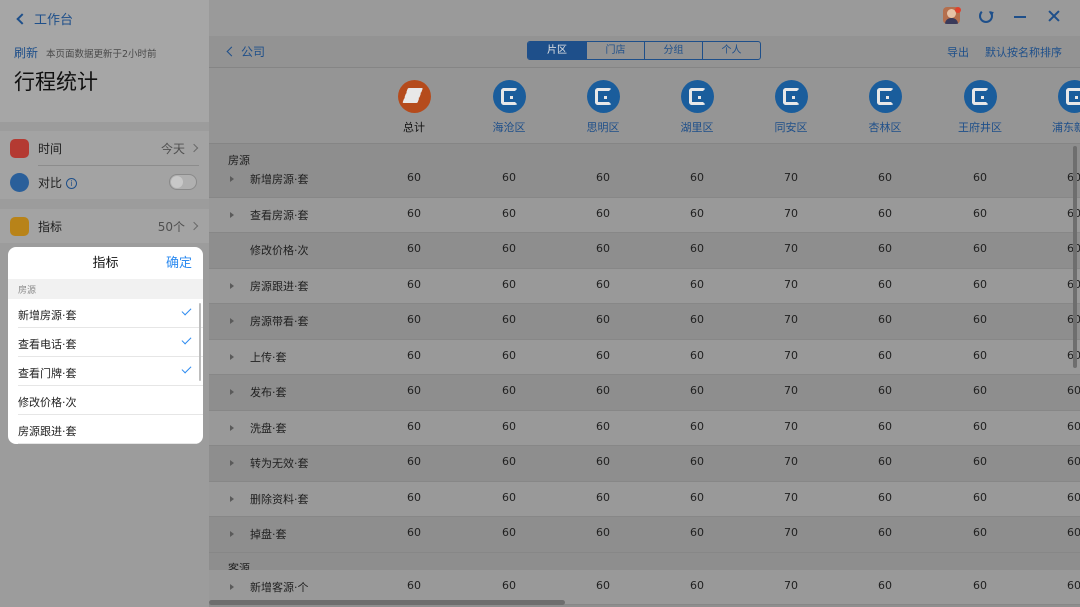  I want to click on region-column: 王府井区, so click(980, 107).